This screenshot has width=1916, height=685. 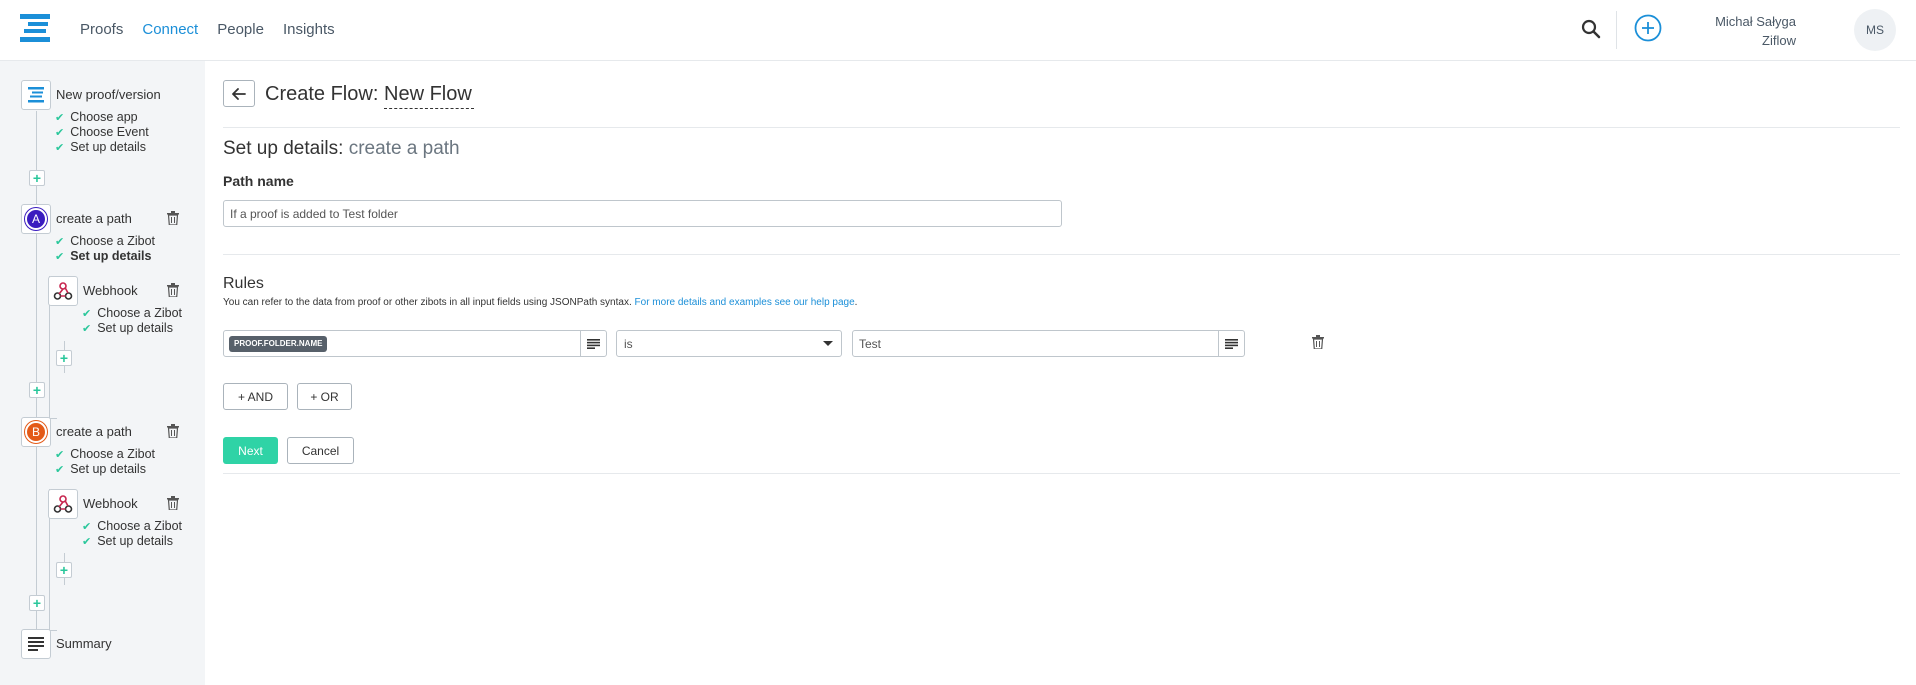 I want to click on check-item: ✔ Choose app, so click(x=96, y=117).